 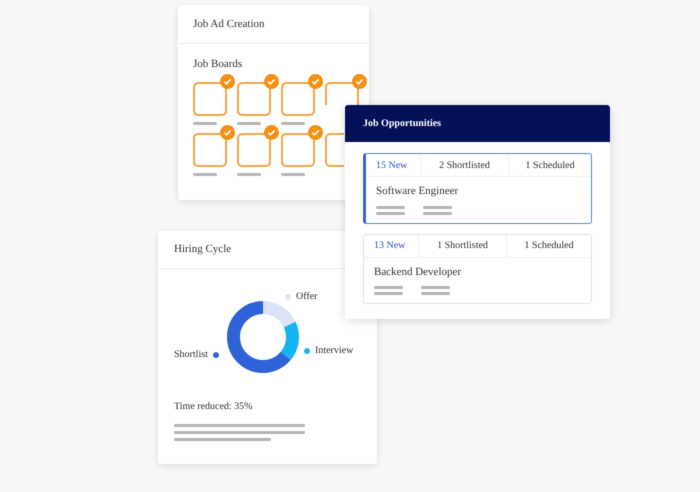 I want to click on legend-label: Interview, so click(x=334, y=351).